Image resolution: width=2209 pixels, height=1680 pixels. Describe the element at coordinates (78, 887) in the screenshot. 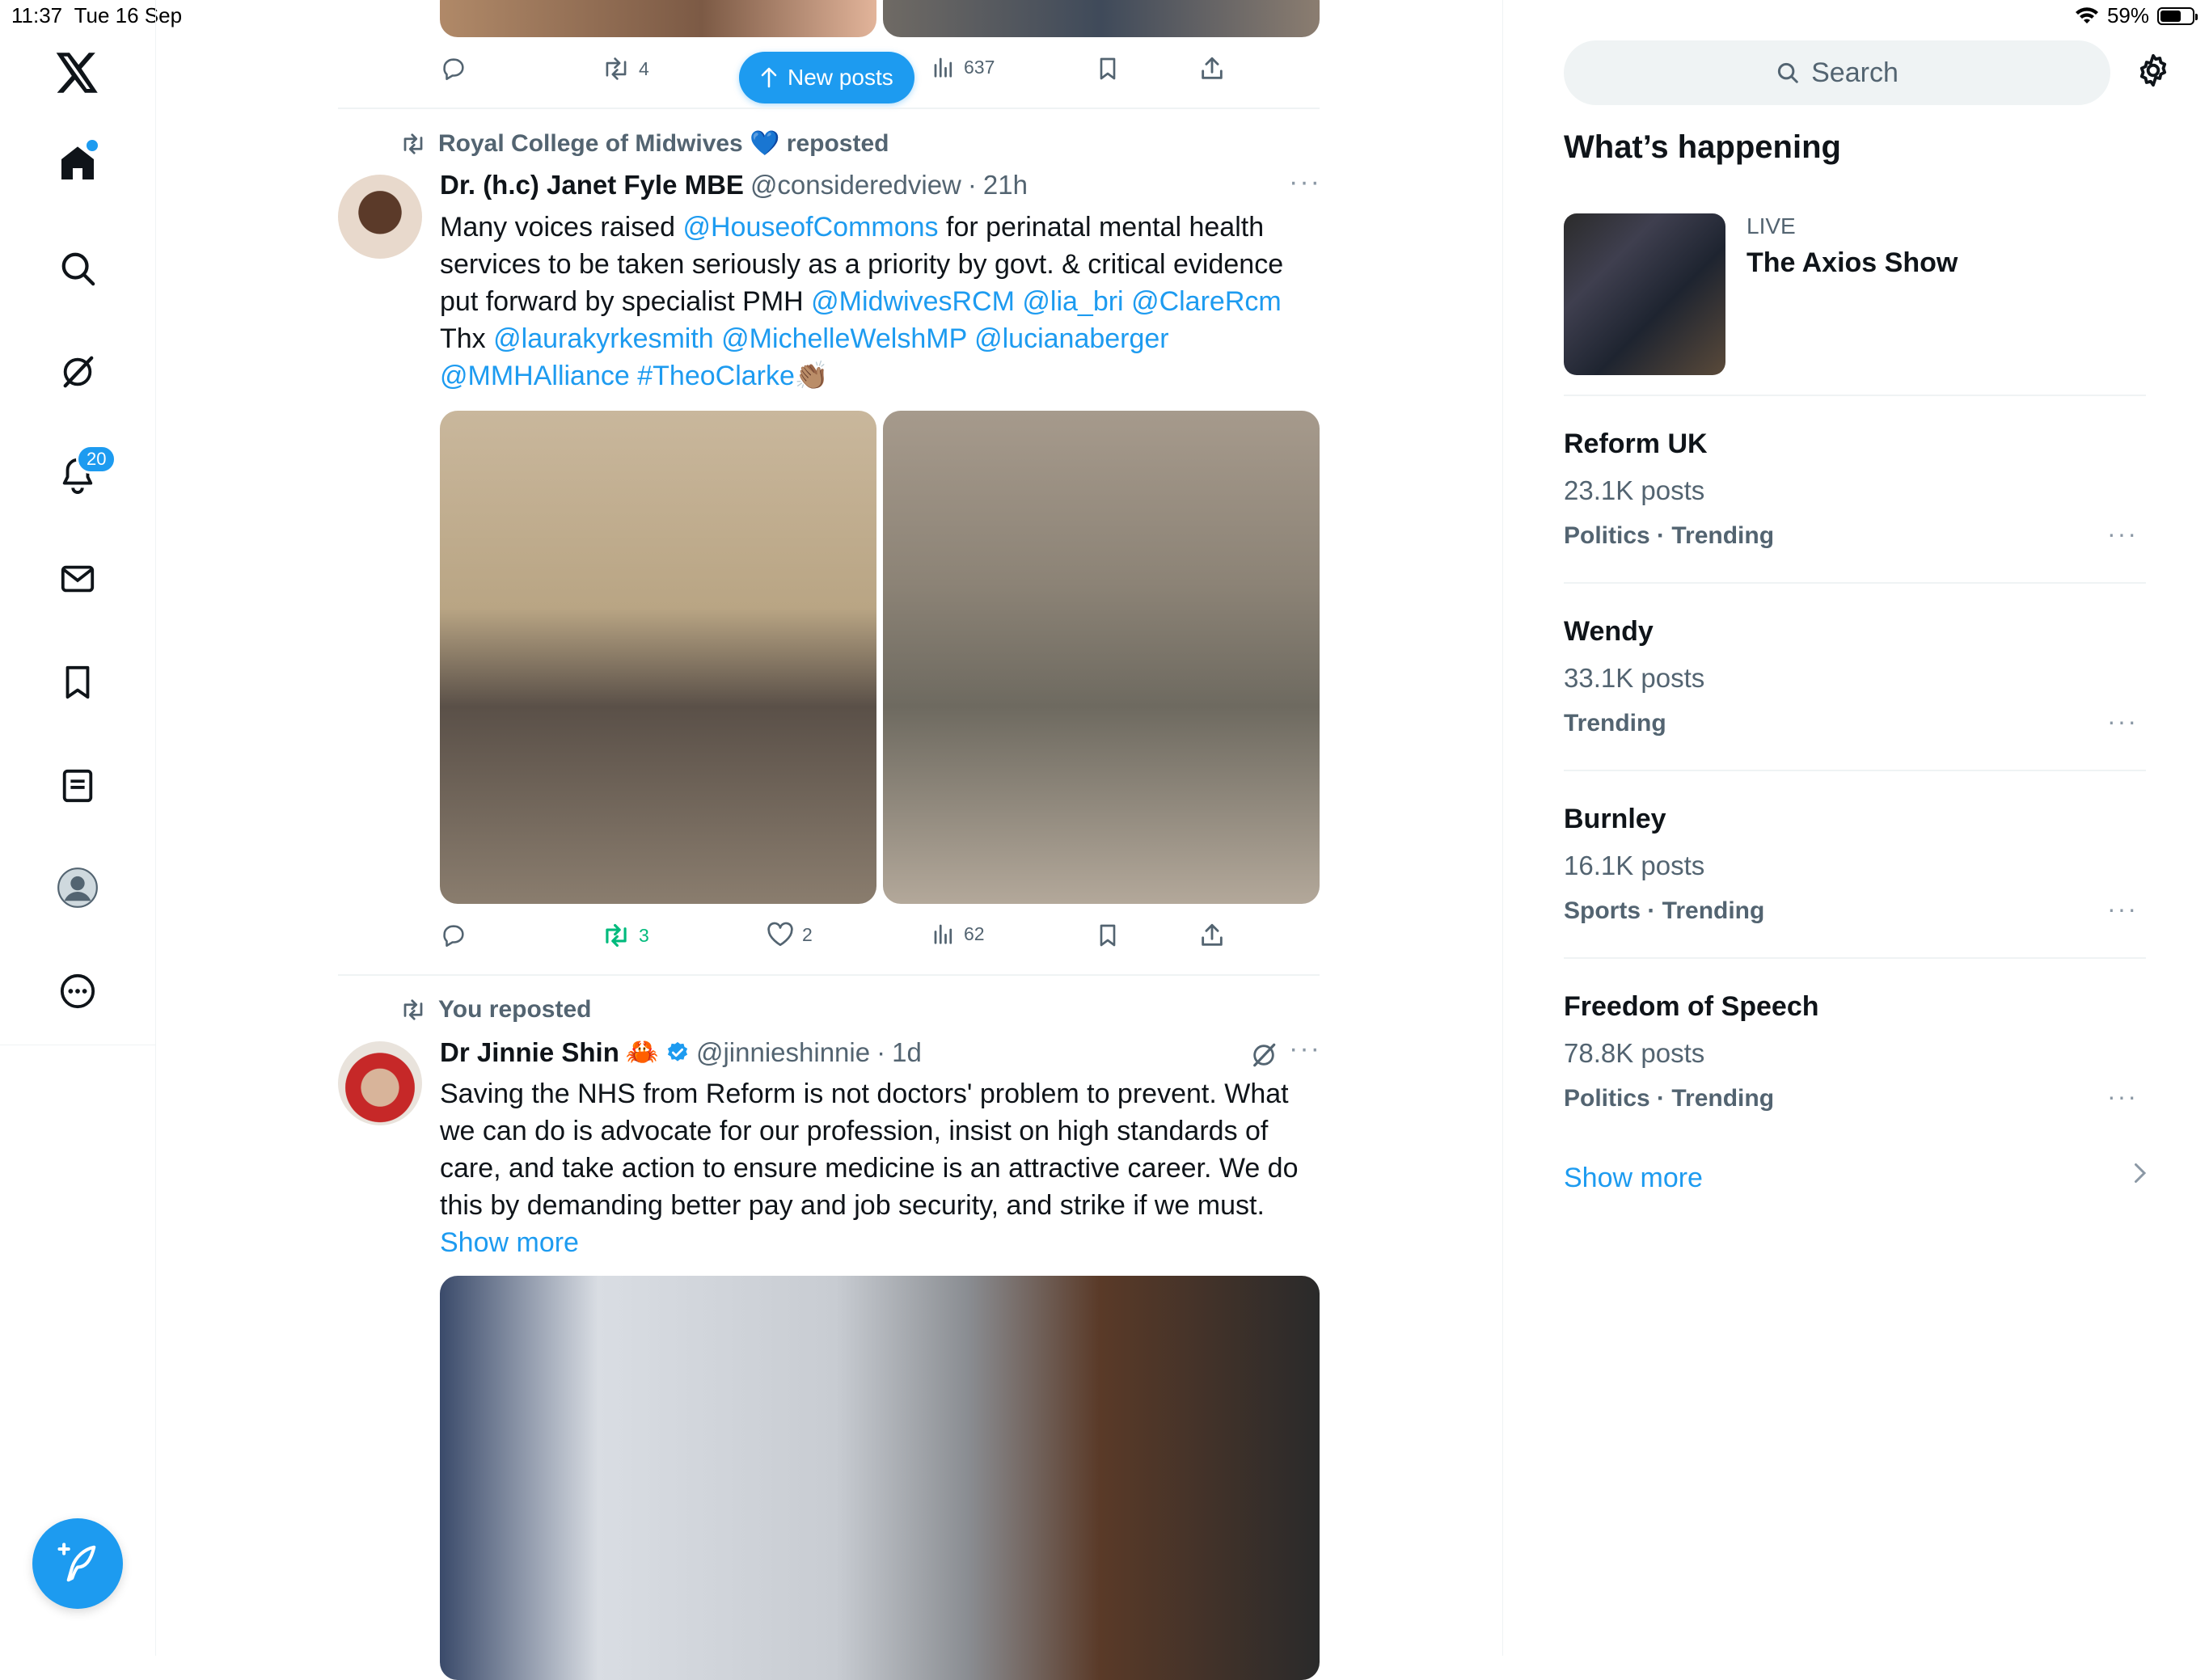

I see `profile-icon` at that location.